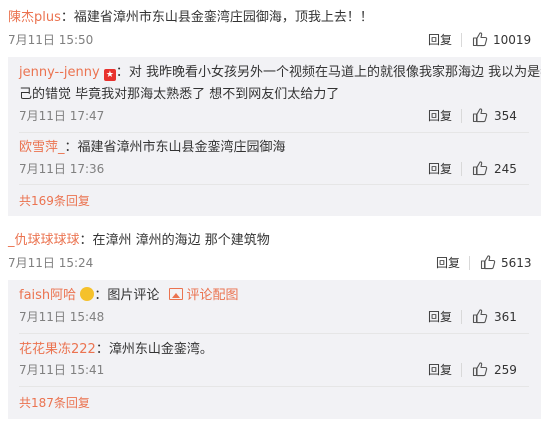  I want to click on reply-2-1-username: faish阿哈, so click(47, 295).